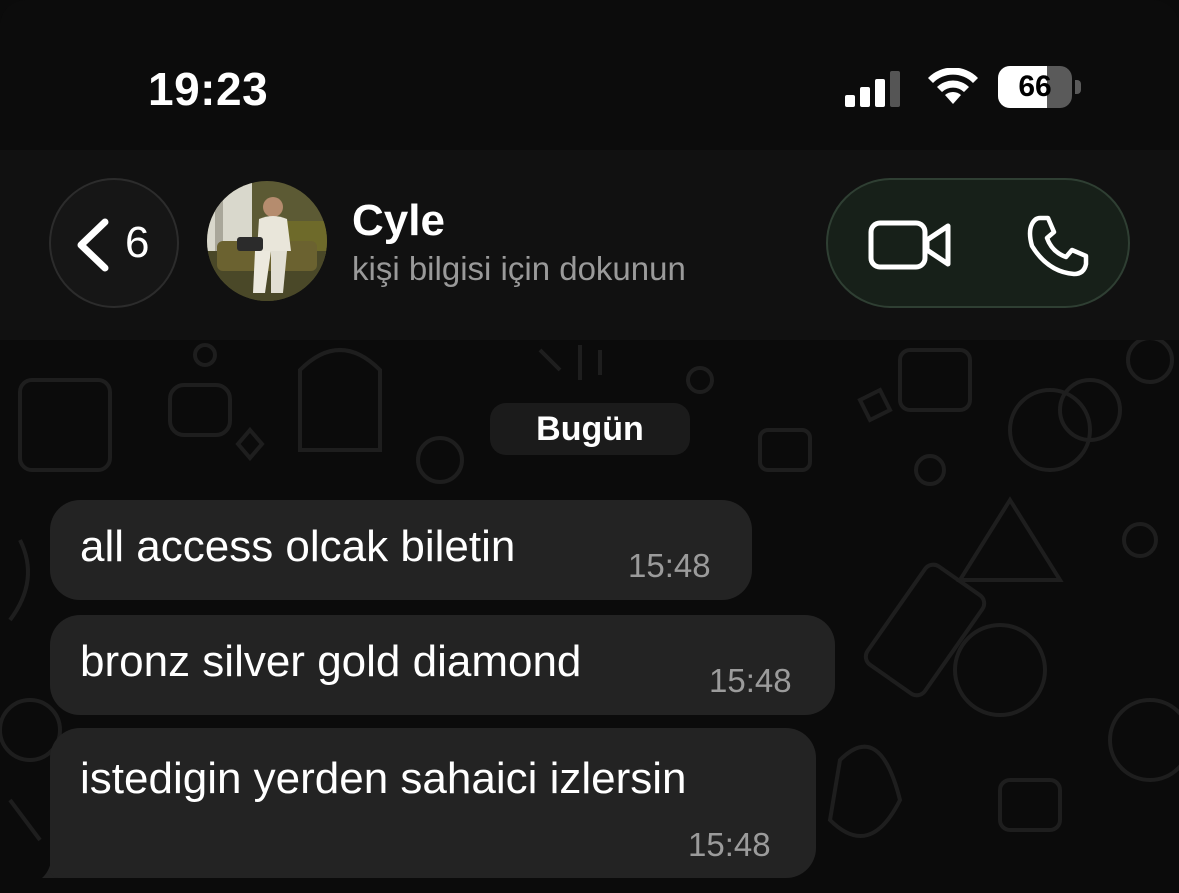 This screenshot has width=1179, height=893. What do you see at coordinates (910, 245) in the screenshot?
I see `video-camera-icon` at bounding box center [910, 245].